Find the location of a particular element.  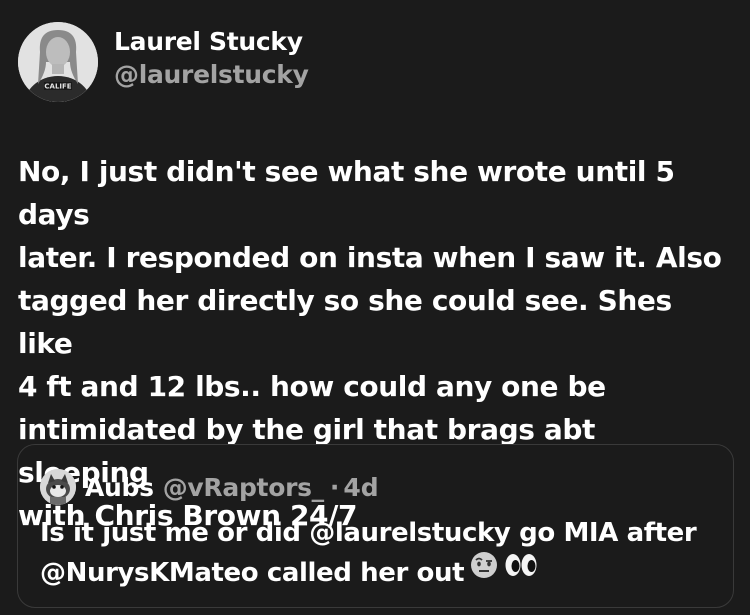

quoted-timestamp: 4d is located at coordinates (360, 487).